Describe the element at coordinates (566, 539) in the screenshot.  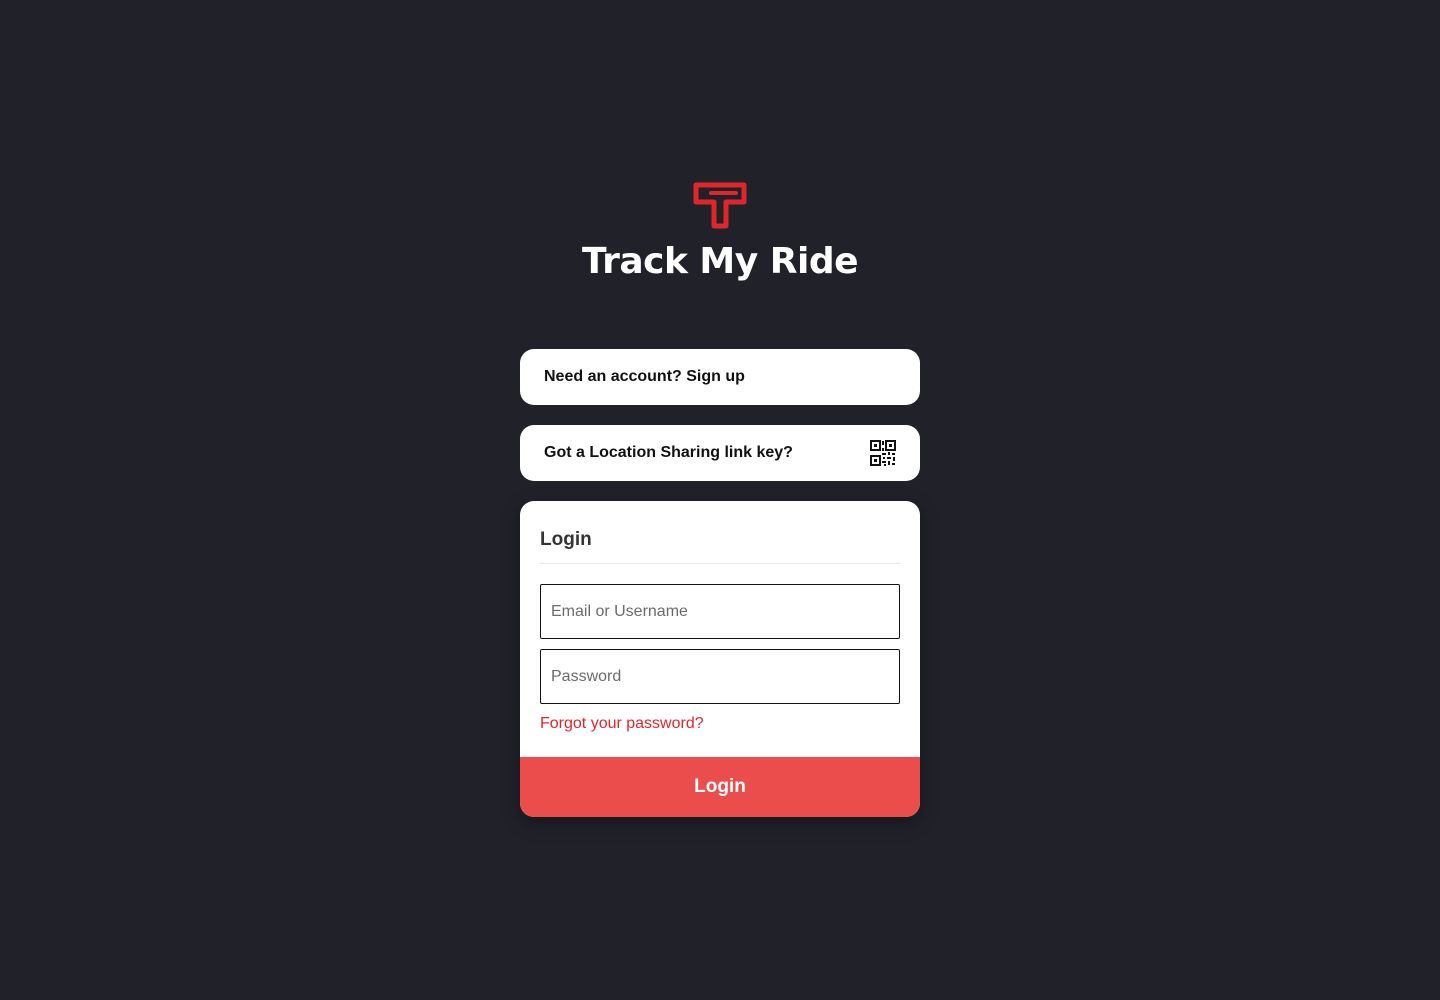
I see `login-title: Login` at that location.